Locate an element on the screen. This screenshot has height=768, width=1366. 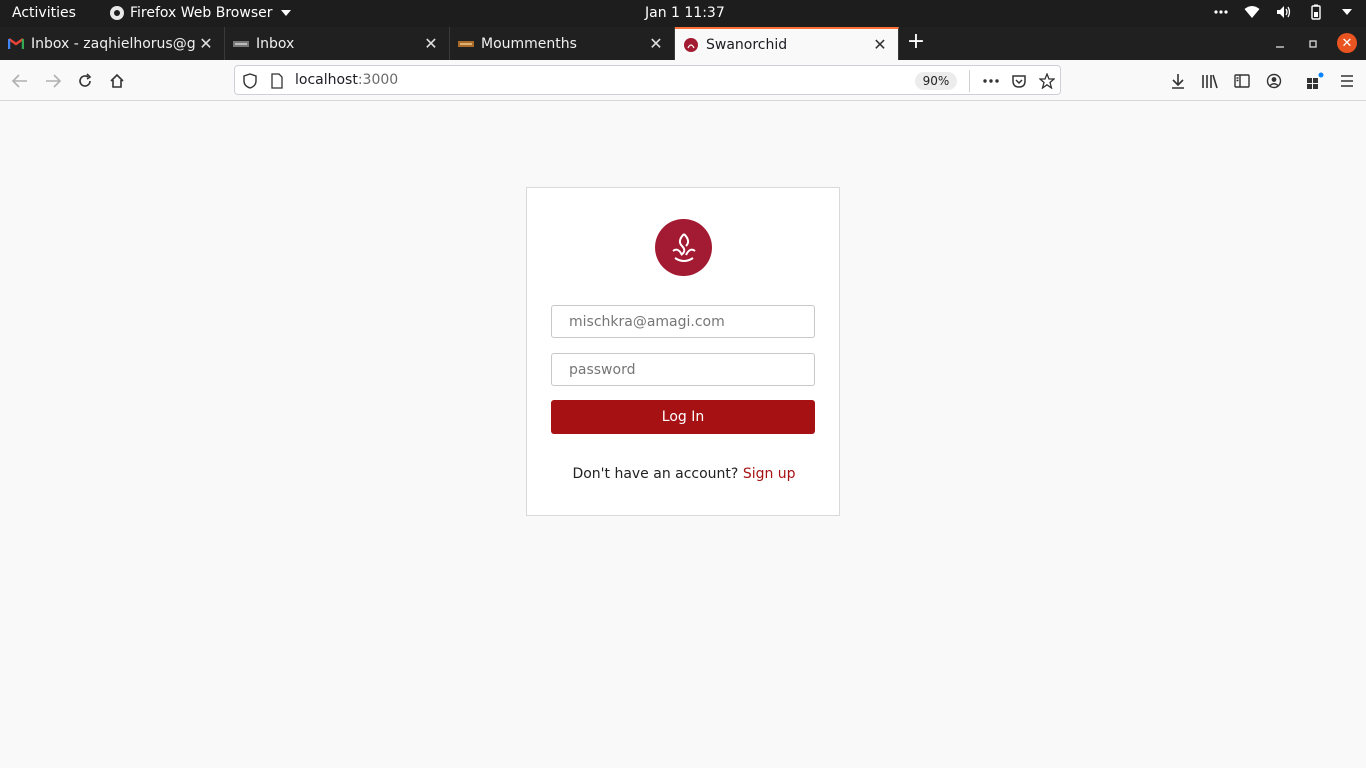
swanorchid-logo is located at coordinates (683, 247).